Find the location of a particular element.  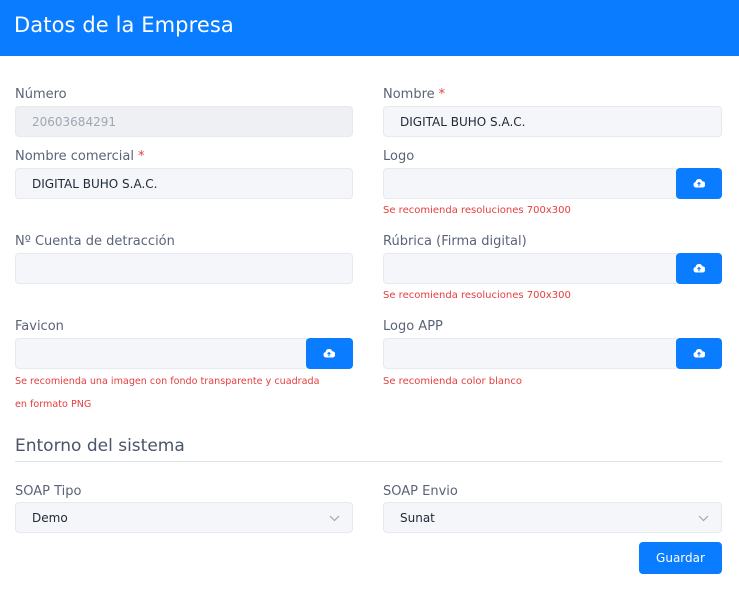

cuenta-detraccion-label: Nº Cuenta de detracción is located at coordinates (95, 241).